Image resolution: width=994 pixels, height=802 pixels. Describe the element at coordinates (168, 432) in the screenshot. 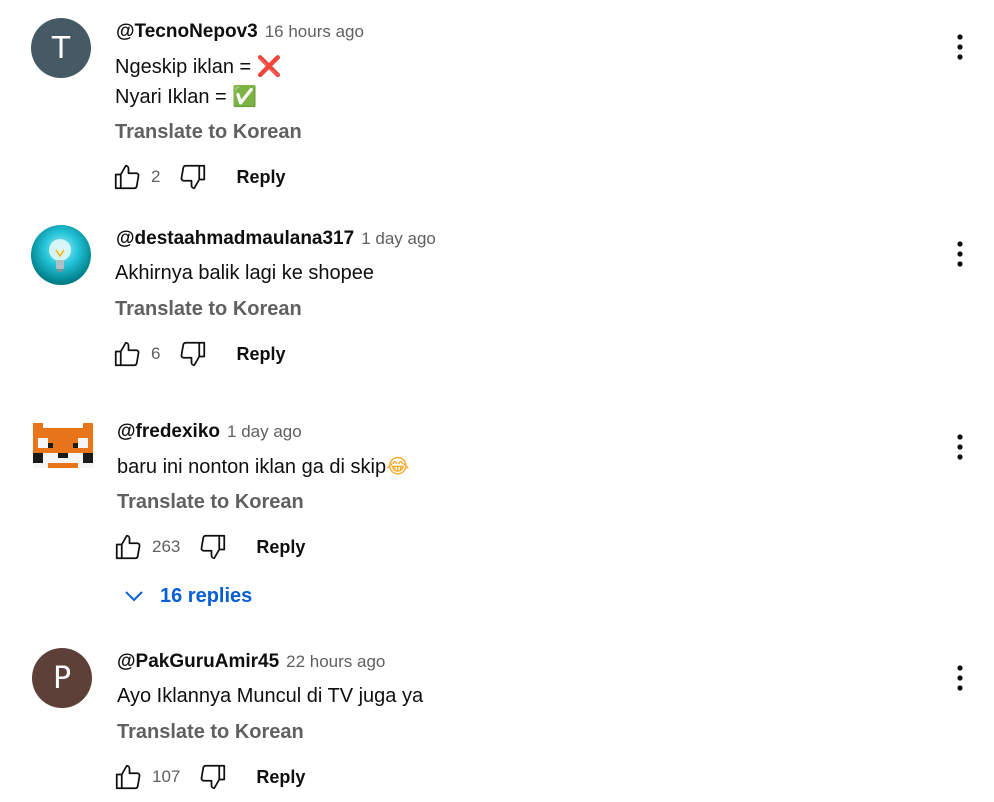

I see `comment-author: @fredexiko` at that location.